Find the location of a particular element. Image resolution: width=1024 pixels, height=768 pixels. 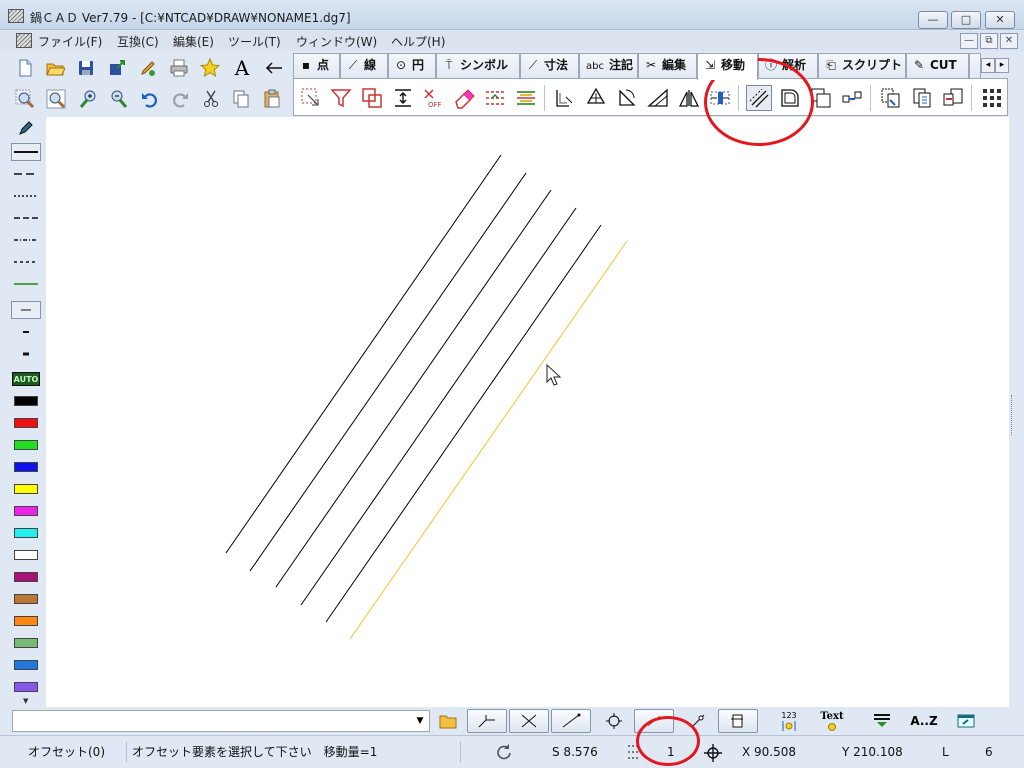

copy-shape-icon is located at coordinates (821, 98).